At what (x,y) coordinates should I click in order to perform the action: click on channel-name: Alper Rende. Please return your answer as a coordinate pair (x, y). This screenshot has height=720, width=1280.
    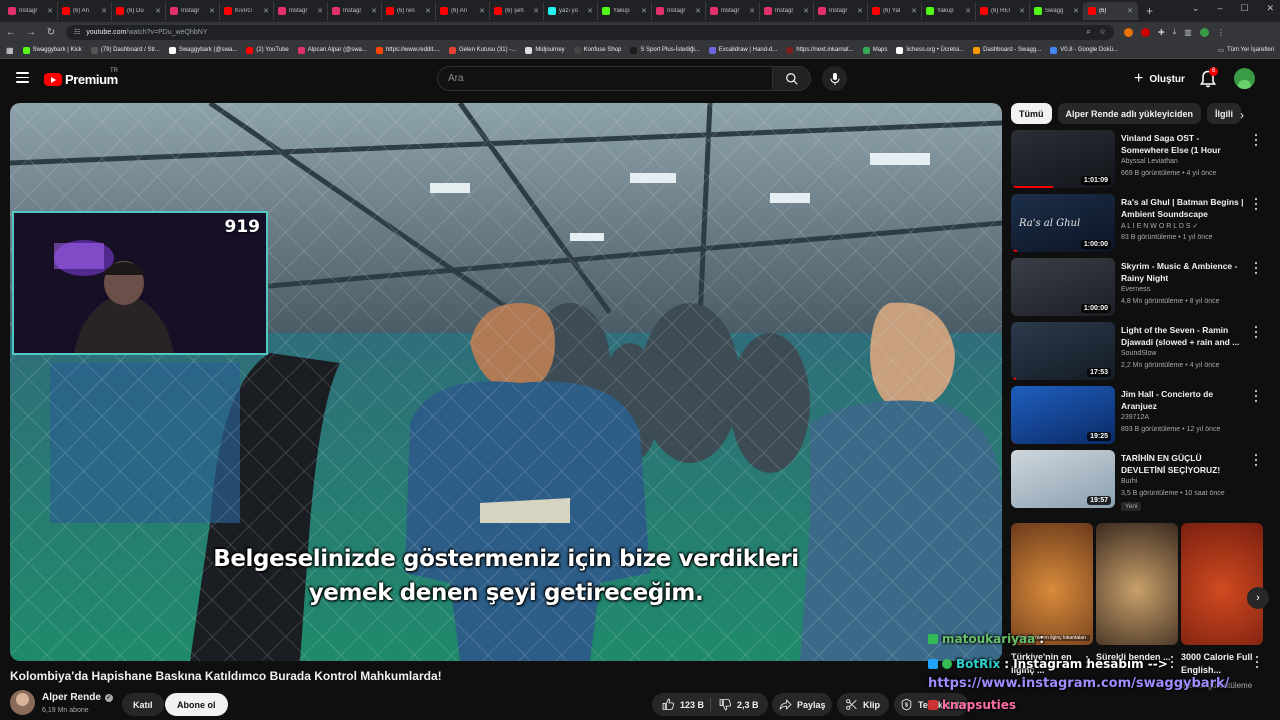
    Looking at the image, I should click on (71, 697).